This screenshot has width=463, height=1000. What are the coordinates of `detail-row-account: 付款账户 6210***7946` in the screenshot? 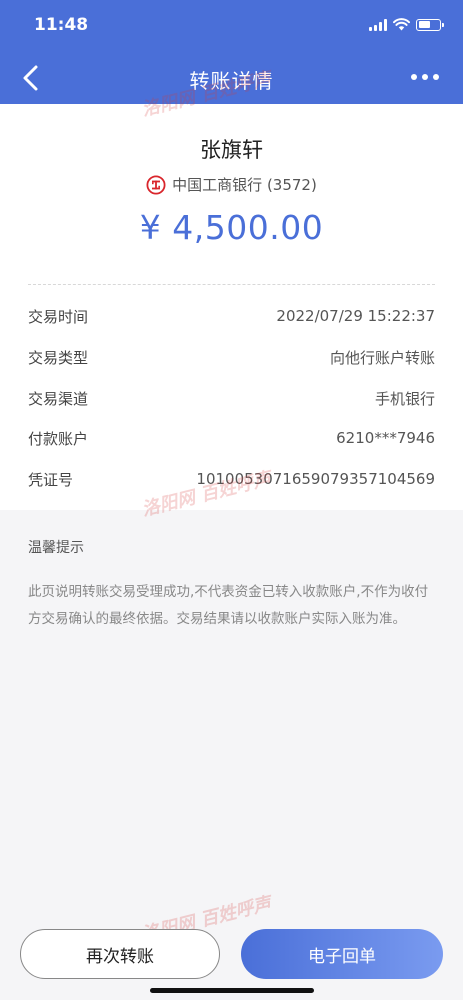 It's located at (231, 438).